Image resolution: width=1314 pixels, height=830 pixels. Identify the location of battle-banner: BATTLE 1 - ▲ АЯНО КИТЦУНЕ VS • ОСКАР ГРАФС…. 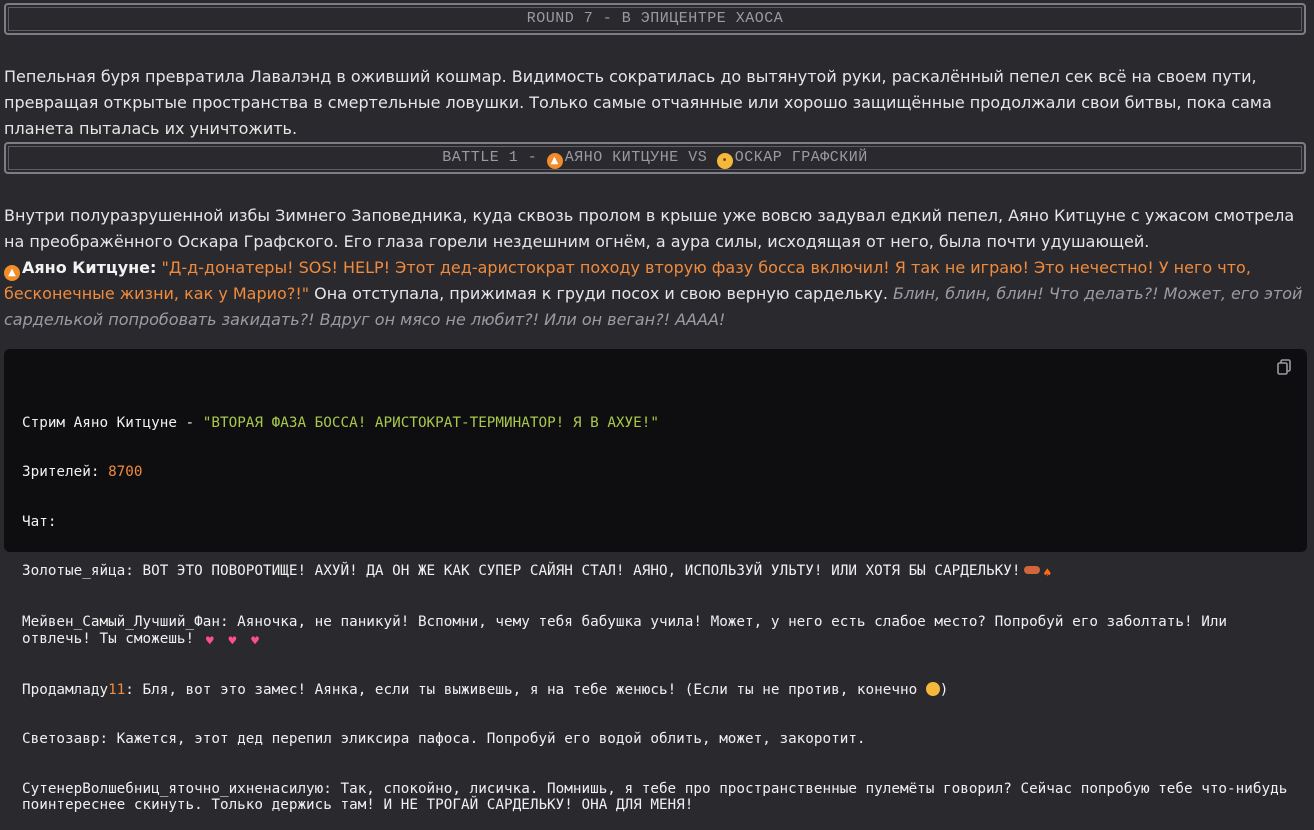
(655, 158).